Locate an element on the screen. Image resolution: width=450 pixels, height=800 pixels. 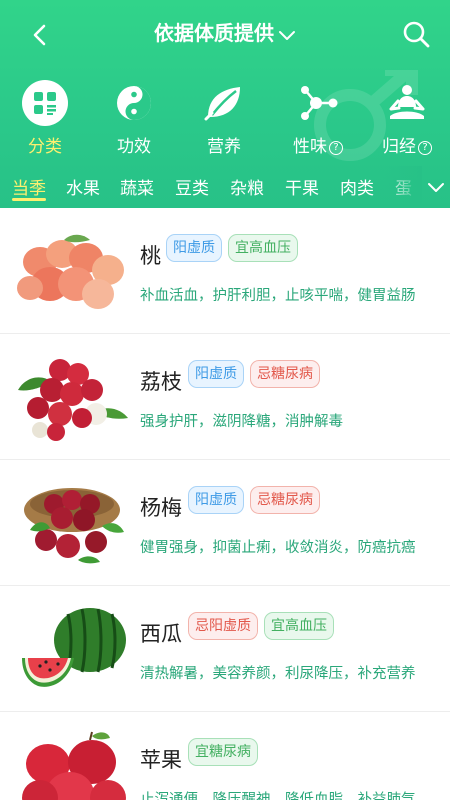
expand-tabs-button is located at coordinates (436, 188).